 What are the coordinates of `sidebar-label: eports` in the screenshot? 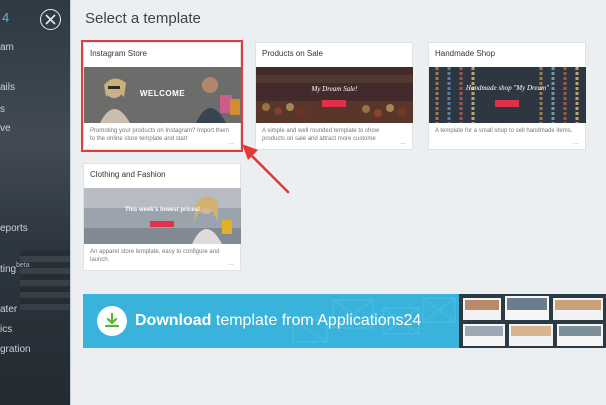 It's located at (14, 228).